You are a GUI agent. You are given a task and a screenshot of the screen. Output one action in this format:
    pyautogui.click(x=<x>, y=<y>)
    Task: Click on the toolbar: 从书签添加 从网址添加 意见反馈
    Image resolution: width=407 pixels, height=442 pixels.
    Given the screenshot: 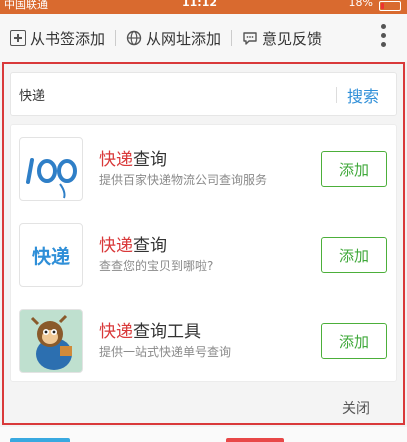 What is the action you would take?
    pyautogui.click(x=203, y=38)
    